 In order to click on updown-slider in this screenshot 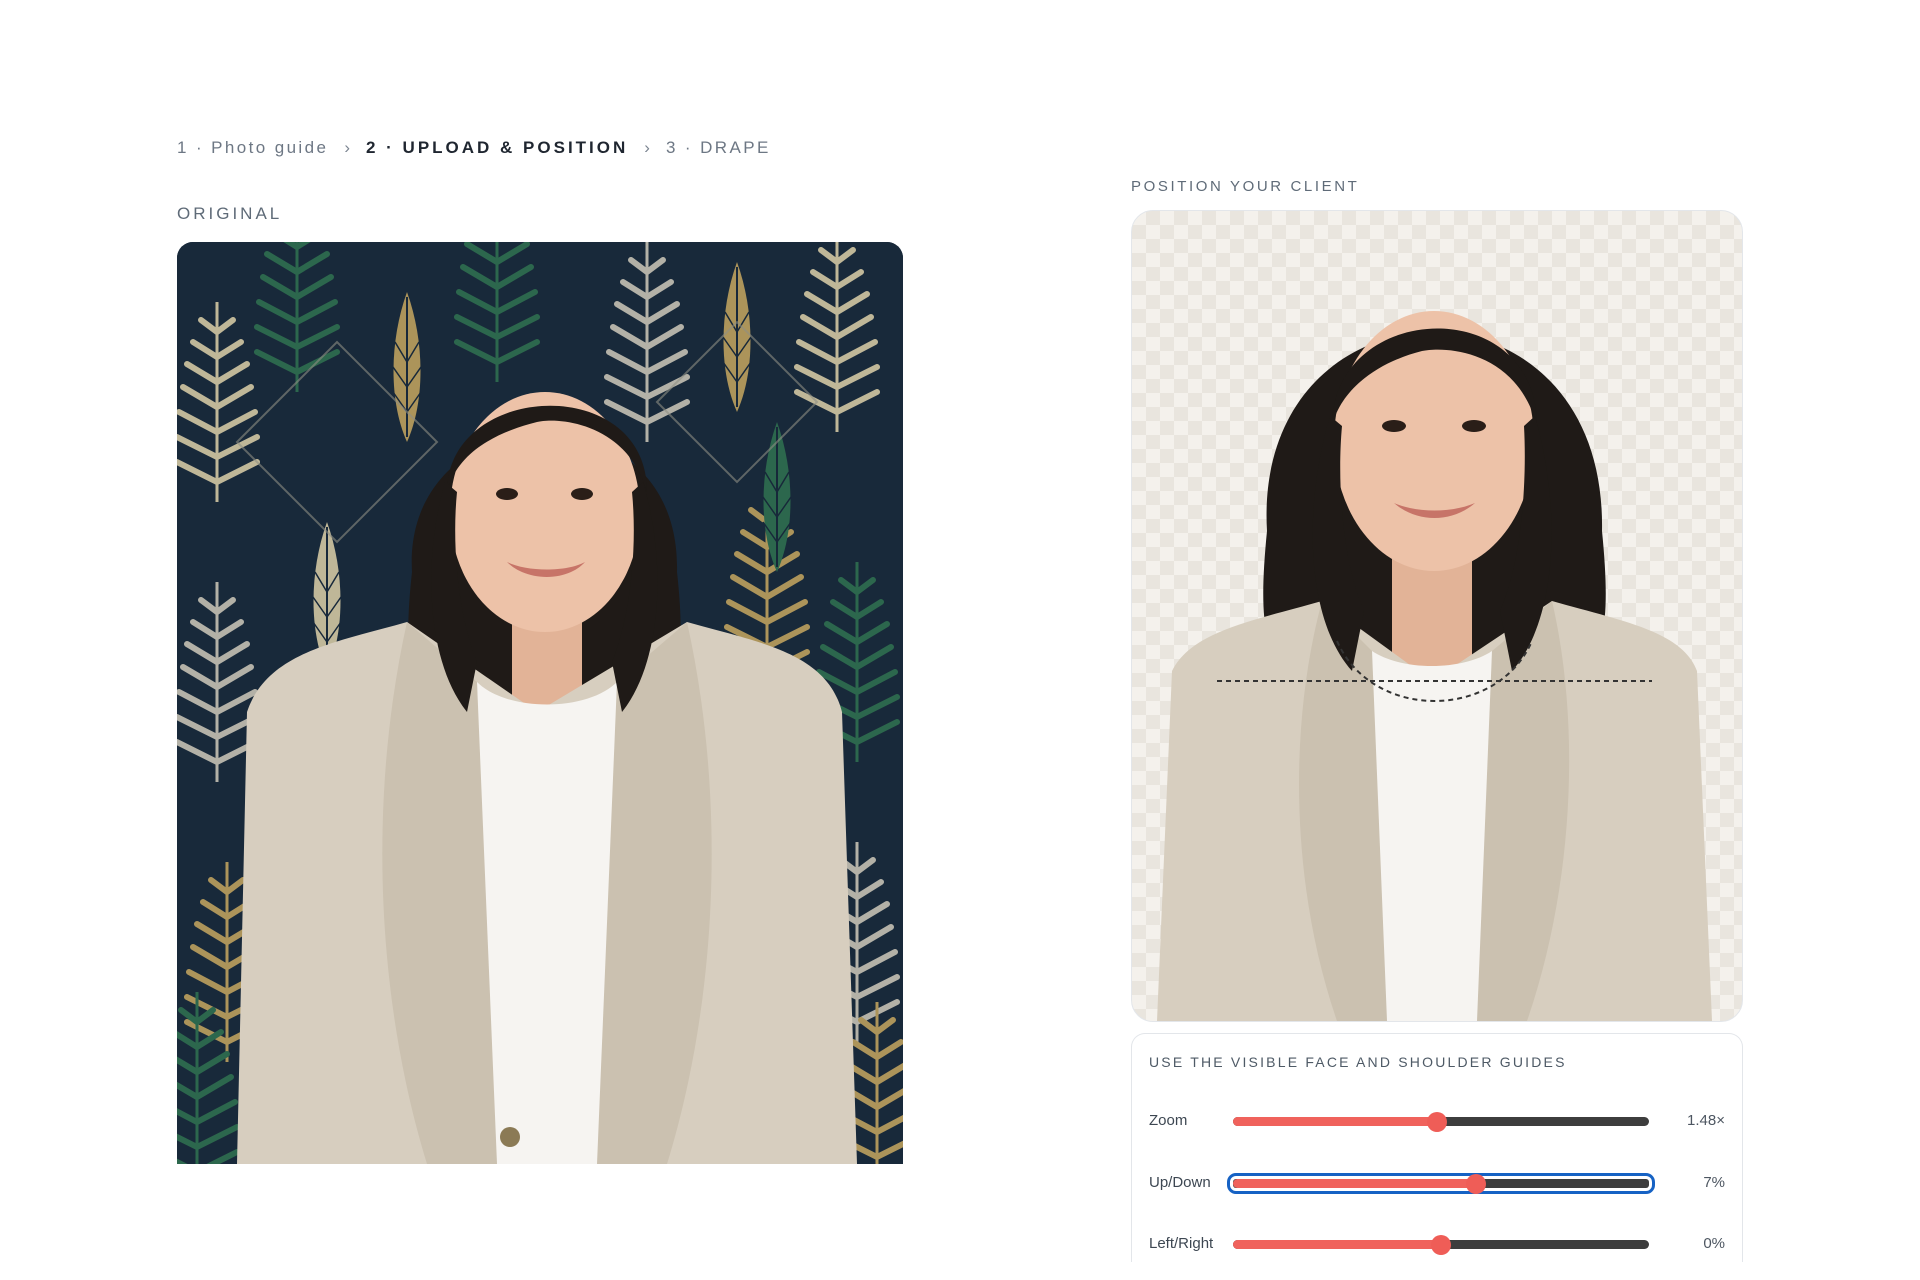, I will do `click(1441, 1183)`.